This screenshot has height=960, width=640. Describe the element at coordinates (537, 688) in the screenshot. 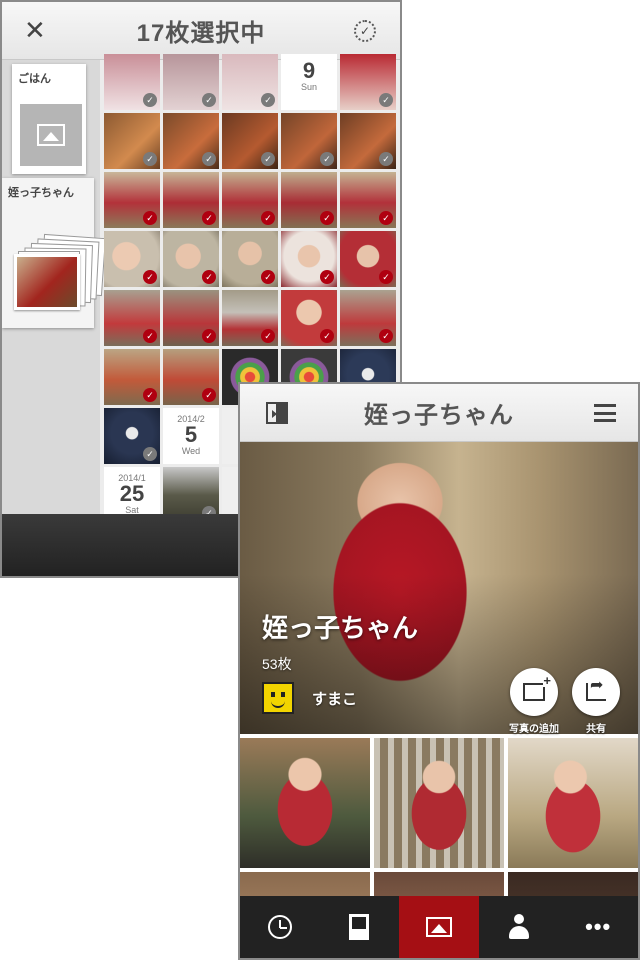

I see `add-photo-icon` at that location.